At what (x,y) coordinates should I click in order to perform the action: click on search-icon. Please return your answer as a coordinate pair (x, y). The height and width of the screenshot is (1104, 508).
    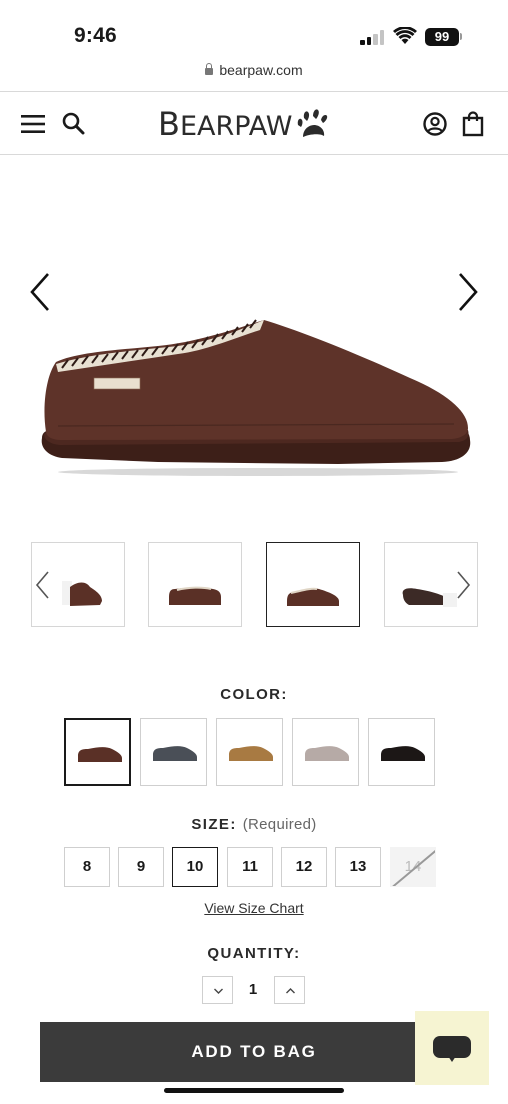
    Looking at the image, I should click on (73, 123).